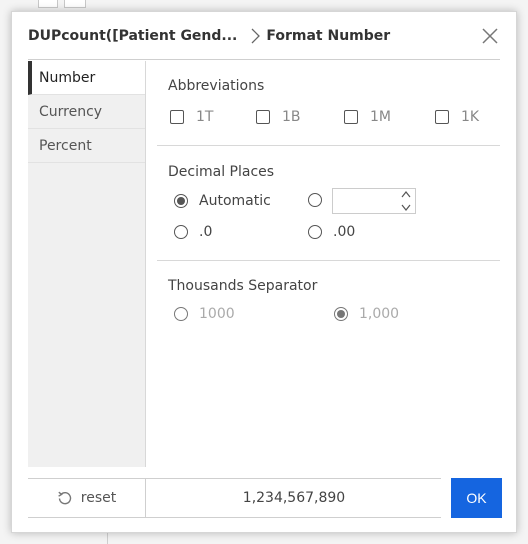 Image resolution: width=528 pixels, height=544 pixels. I want to click on close-icon, so click(490, 36).